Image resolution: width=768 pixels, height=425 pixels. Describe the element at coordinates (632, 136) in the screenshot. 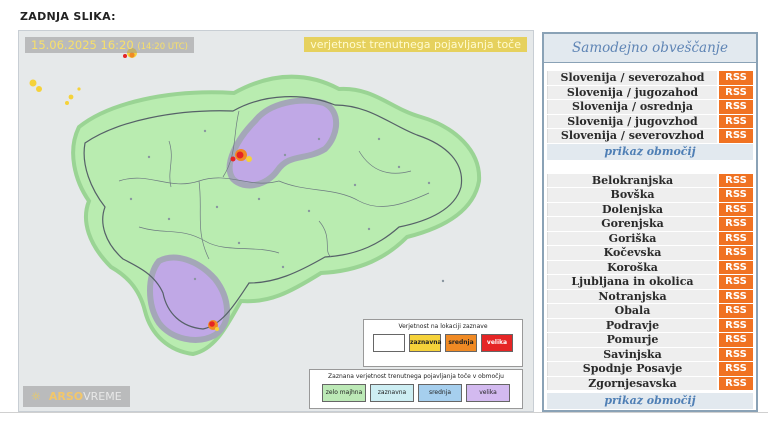

I see `region-link-slovenija-severovzhod: Slovenija / severovzhod` at that location.